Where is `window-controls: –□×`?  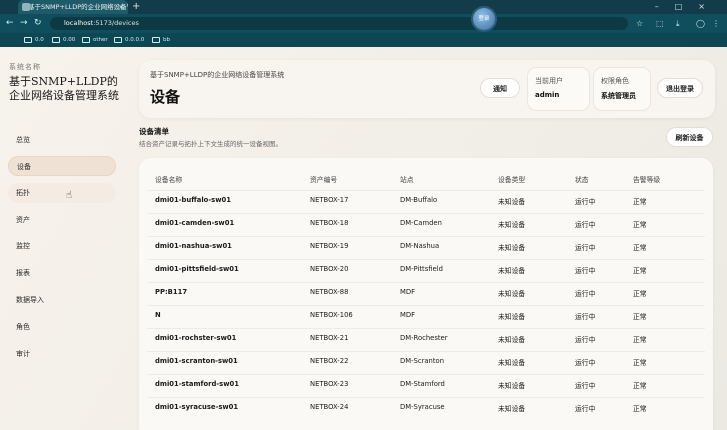 window-controls: –□× is located at coordinates (688, 7).